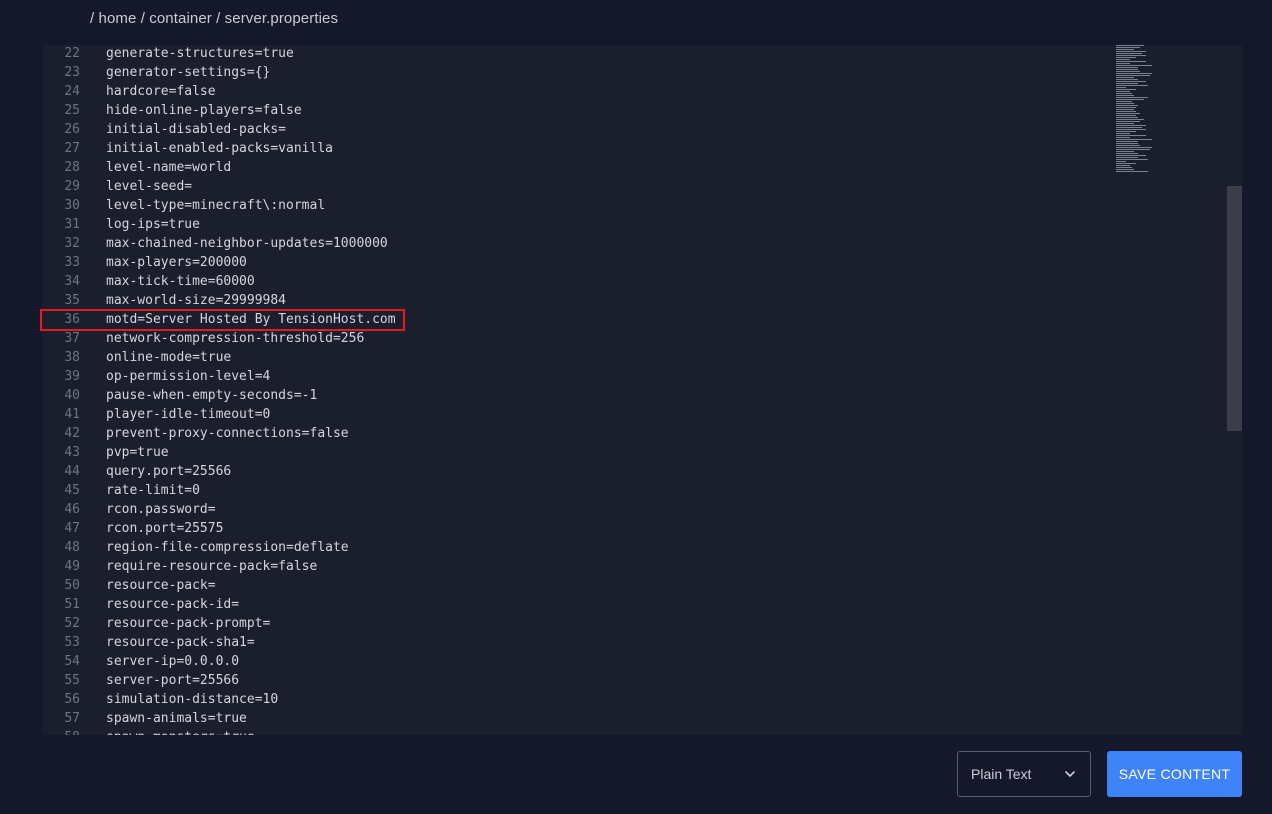  What do you see at coordinates (72, 338) in the screenshot?
I see `line-number: 37` at bounding box center [72, 338].